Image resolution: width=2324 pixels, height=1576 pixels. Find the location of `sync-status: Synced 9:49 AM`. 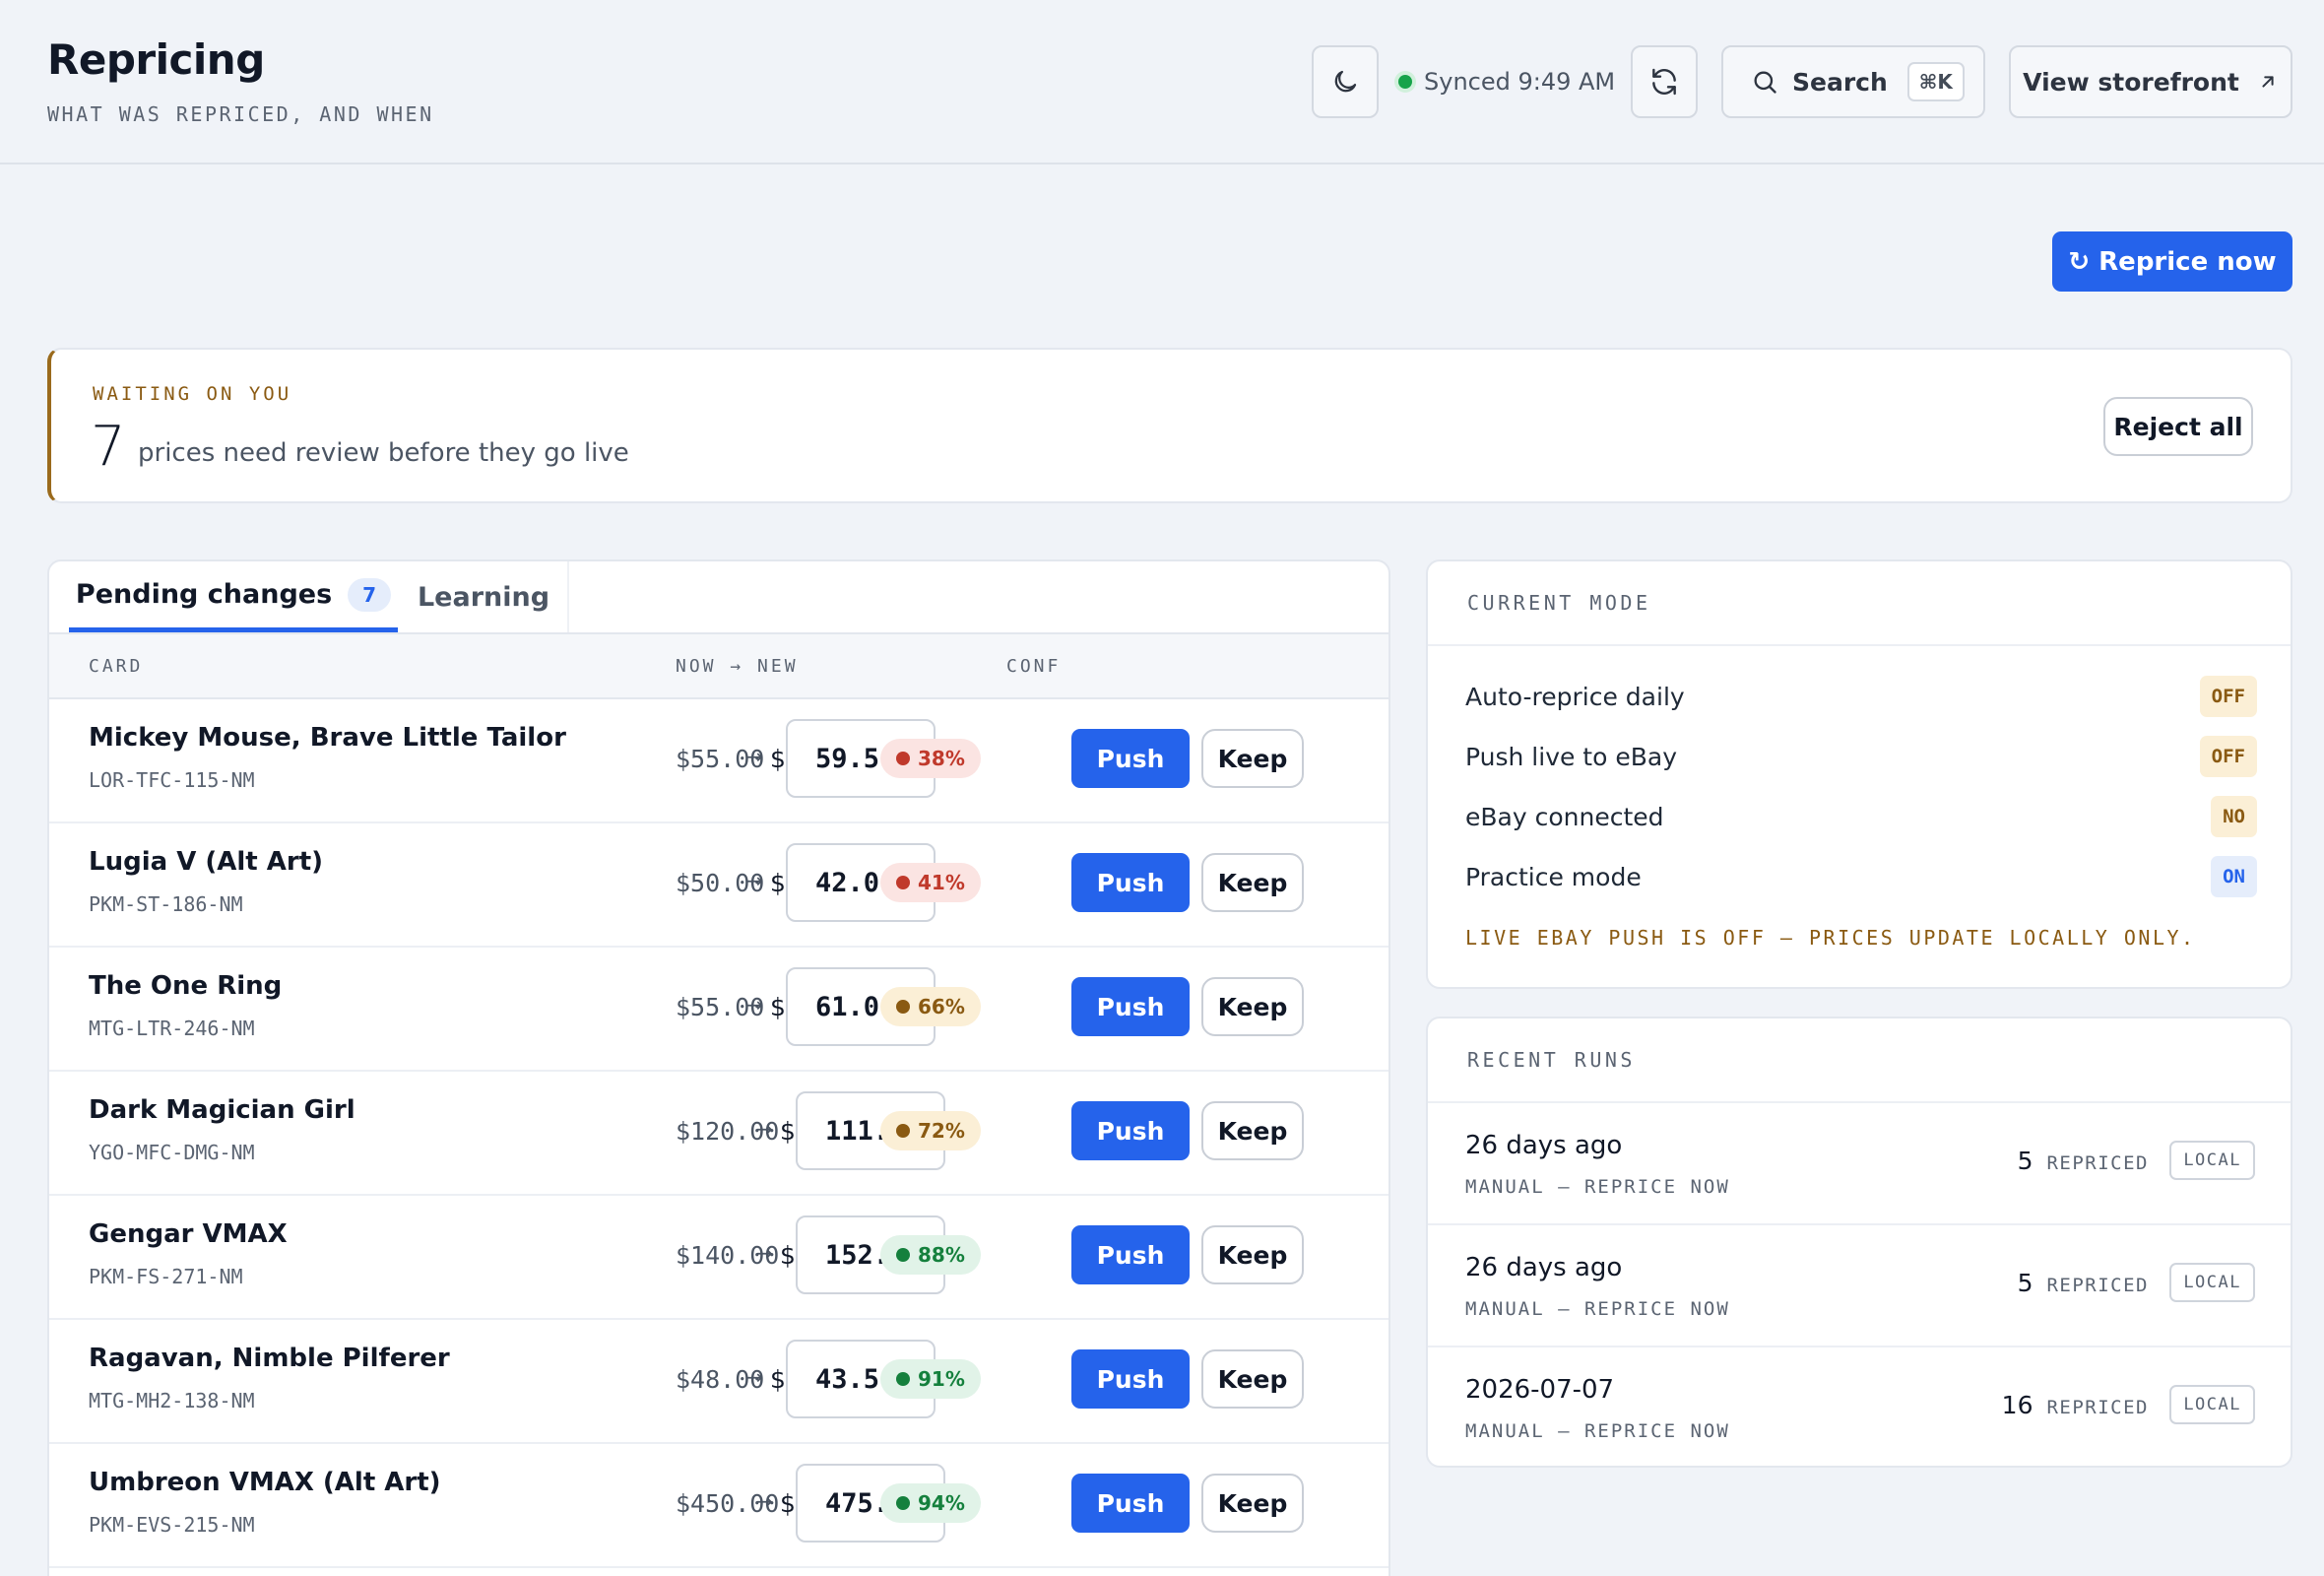

sync-status: Synced 9:49 AM is located at coordinates (1507, 81).